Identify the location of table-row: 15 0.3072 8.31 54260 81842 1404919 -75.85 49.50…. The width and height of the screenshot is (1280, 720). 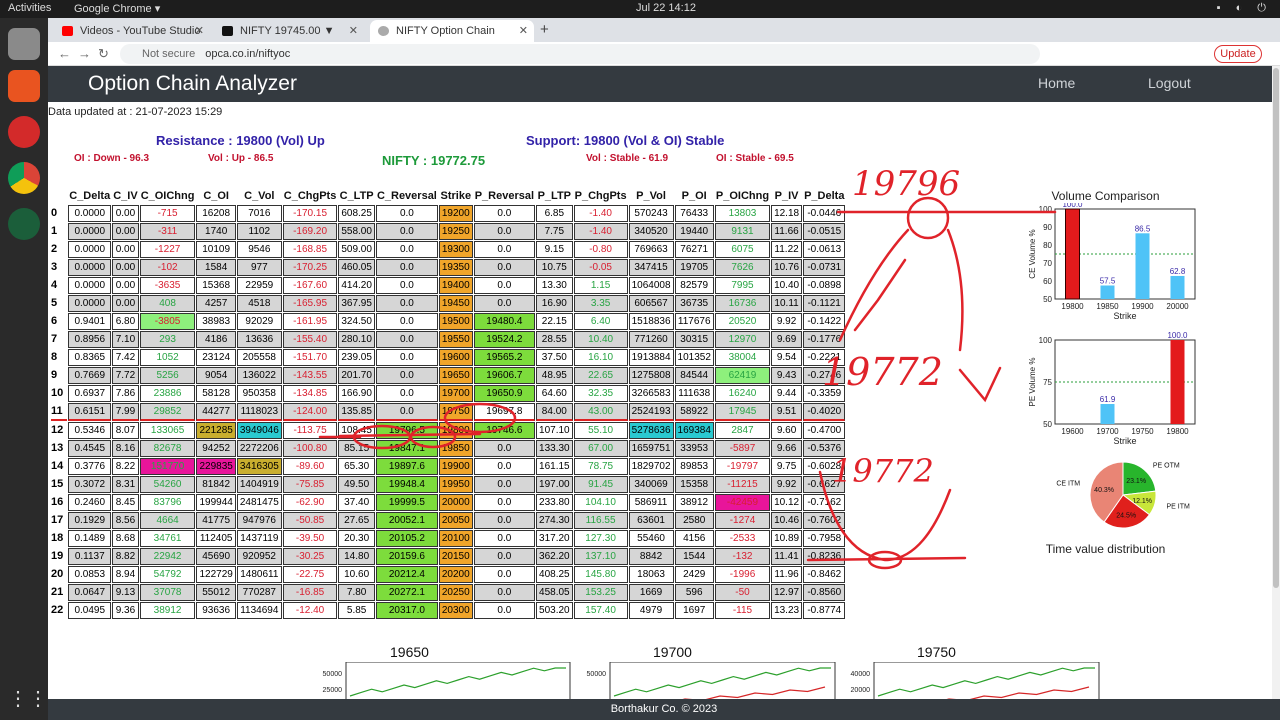
(448, 484).